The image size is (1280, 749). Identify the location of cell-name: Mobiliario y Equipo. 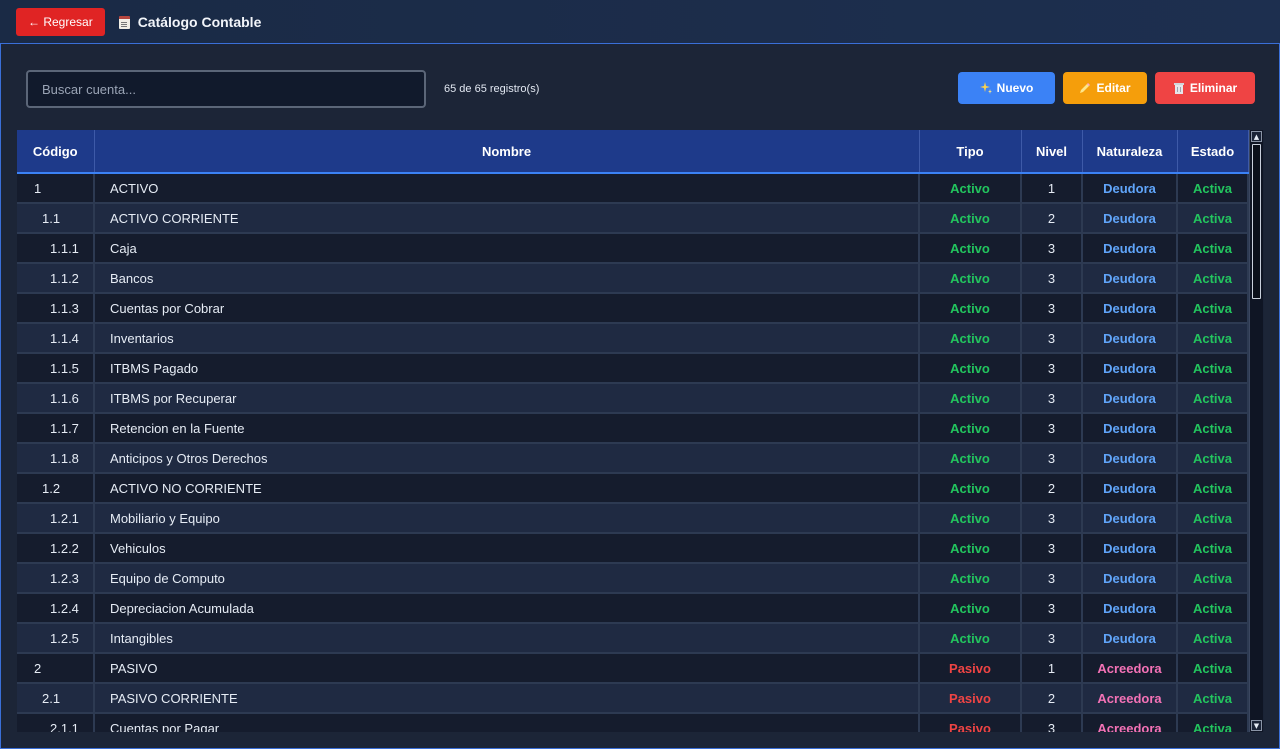
(507, 518).